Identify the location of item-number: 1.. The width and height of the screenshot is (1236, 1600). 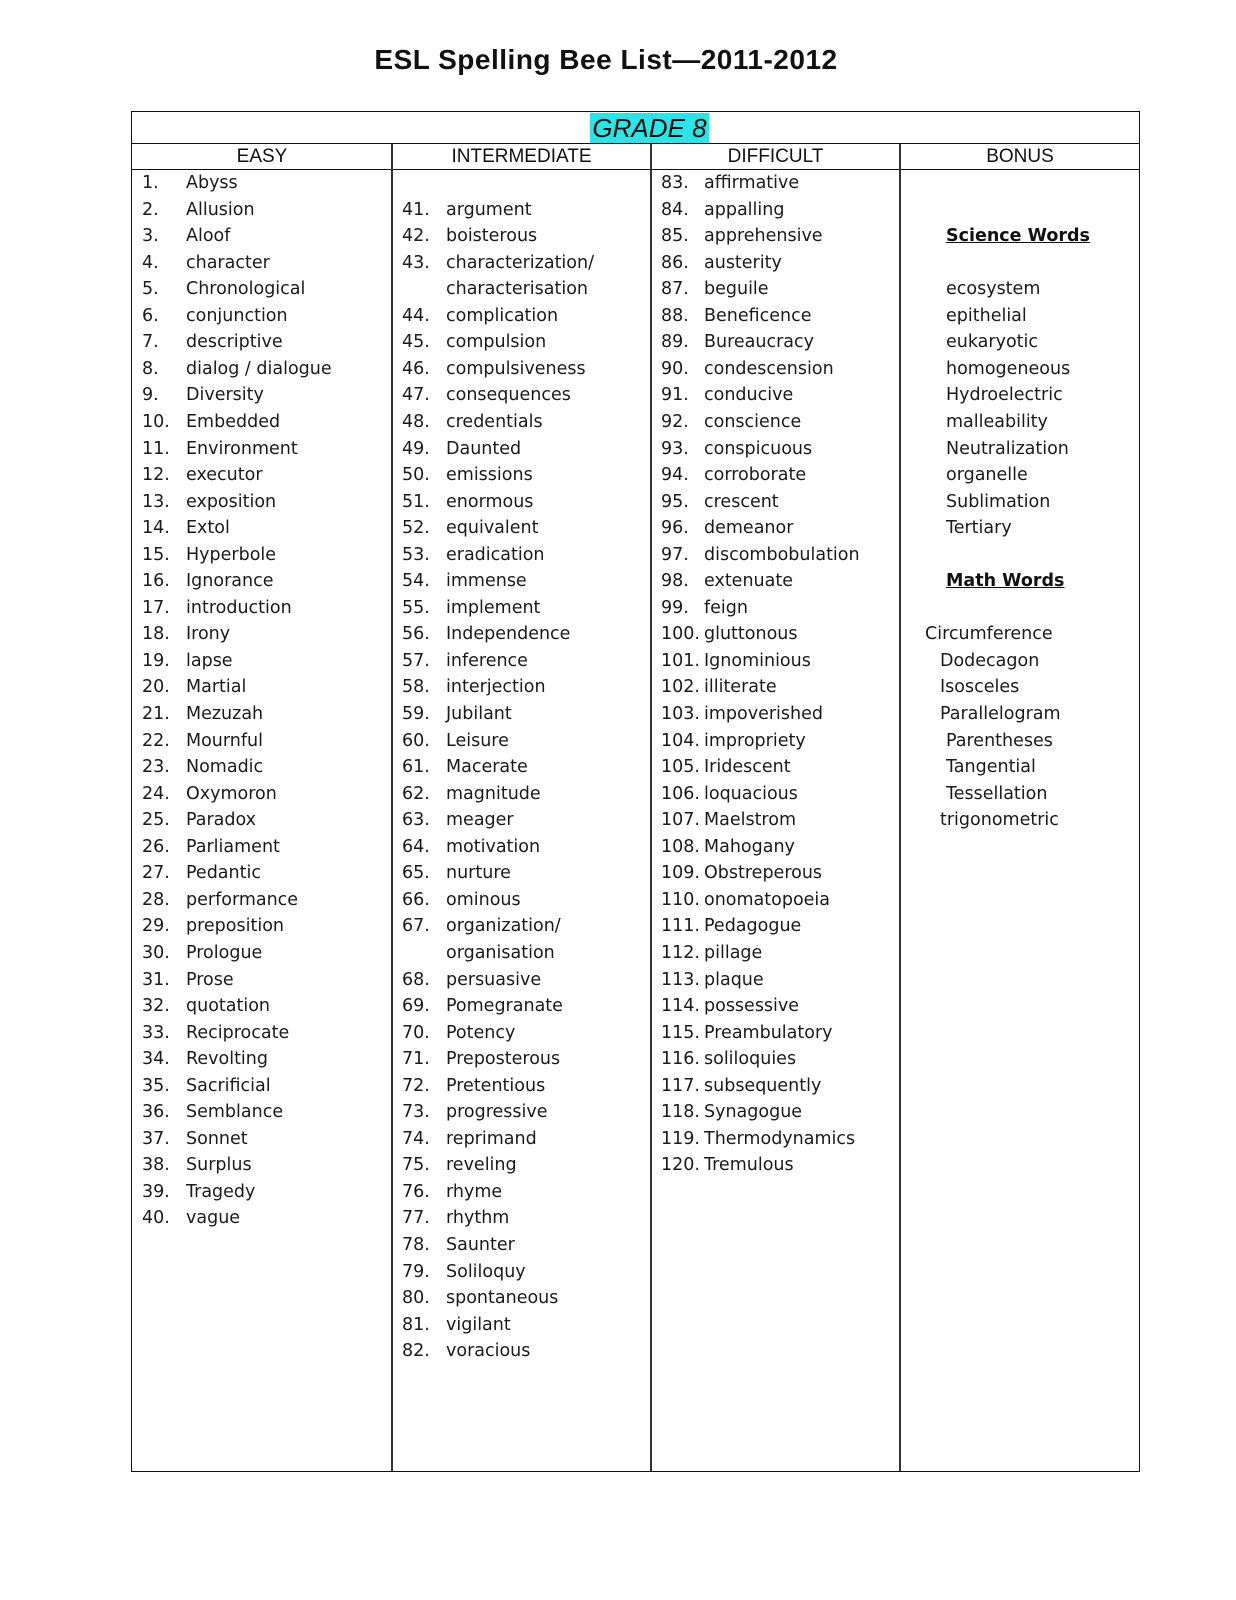
(150, 183).